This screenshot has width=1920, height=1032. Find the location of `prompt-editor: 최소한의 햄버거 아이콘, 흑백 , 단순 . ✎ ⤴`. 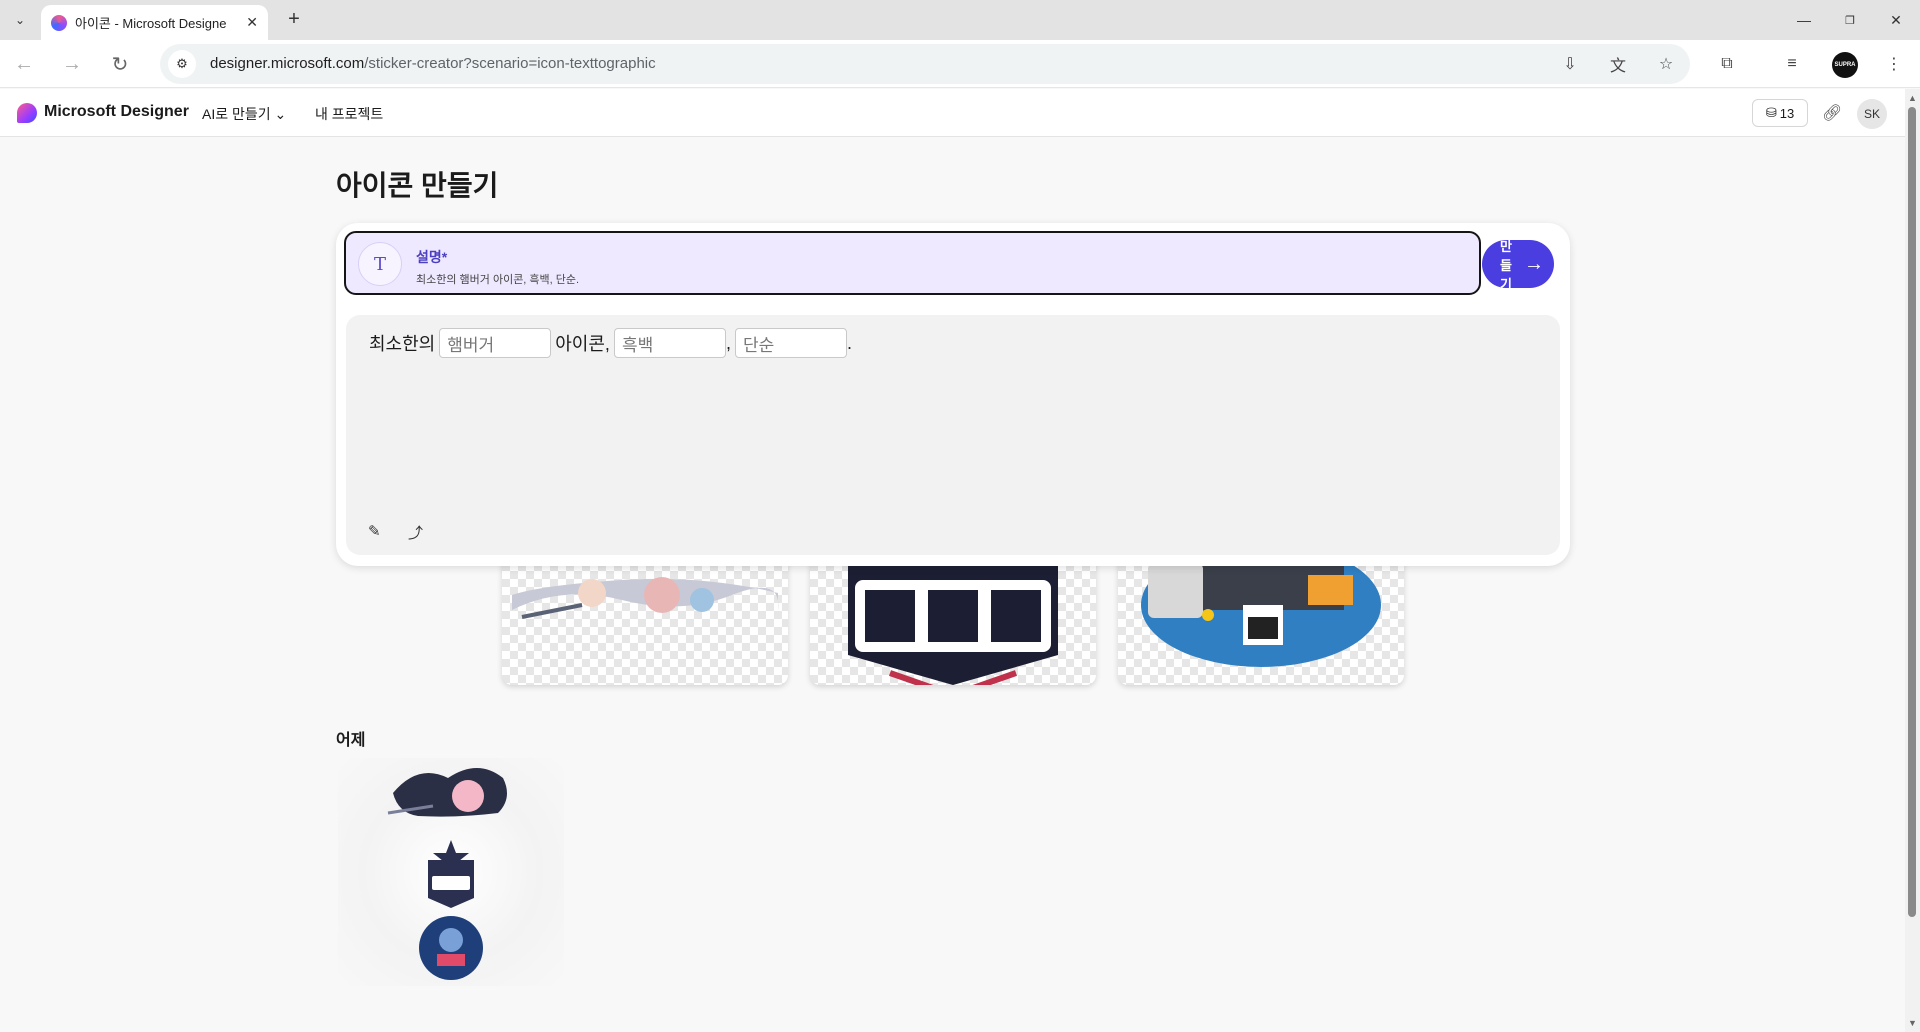

prompt-editor: 최소한의 햄버거 아이콘, 흑백 , 단순 . ✎ ⤴ is located at coordinates (953, 435).